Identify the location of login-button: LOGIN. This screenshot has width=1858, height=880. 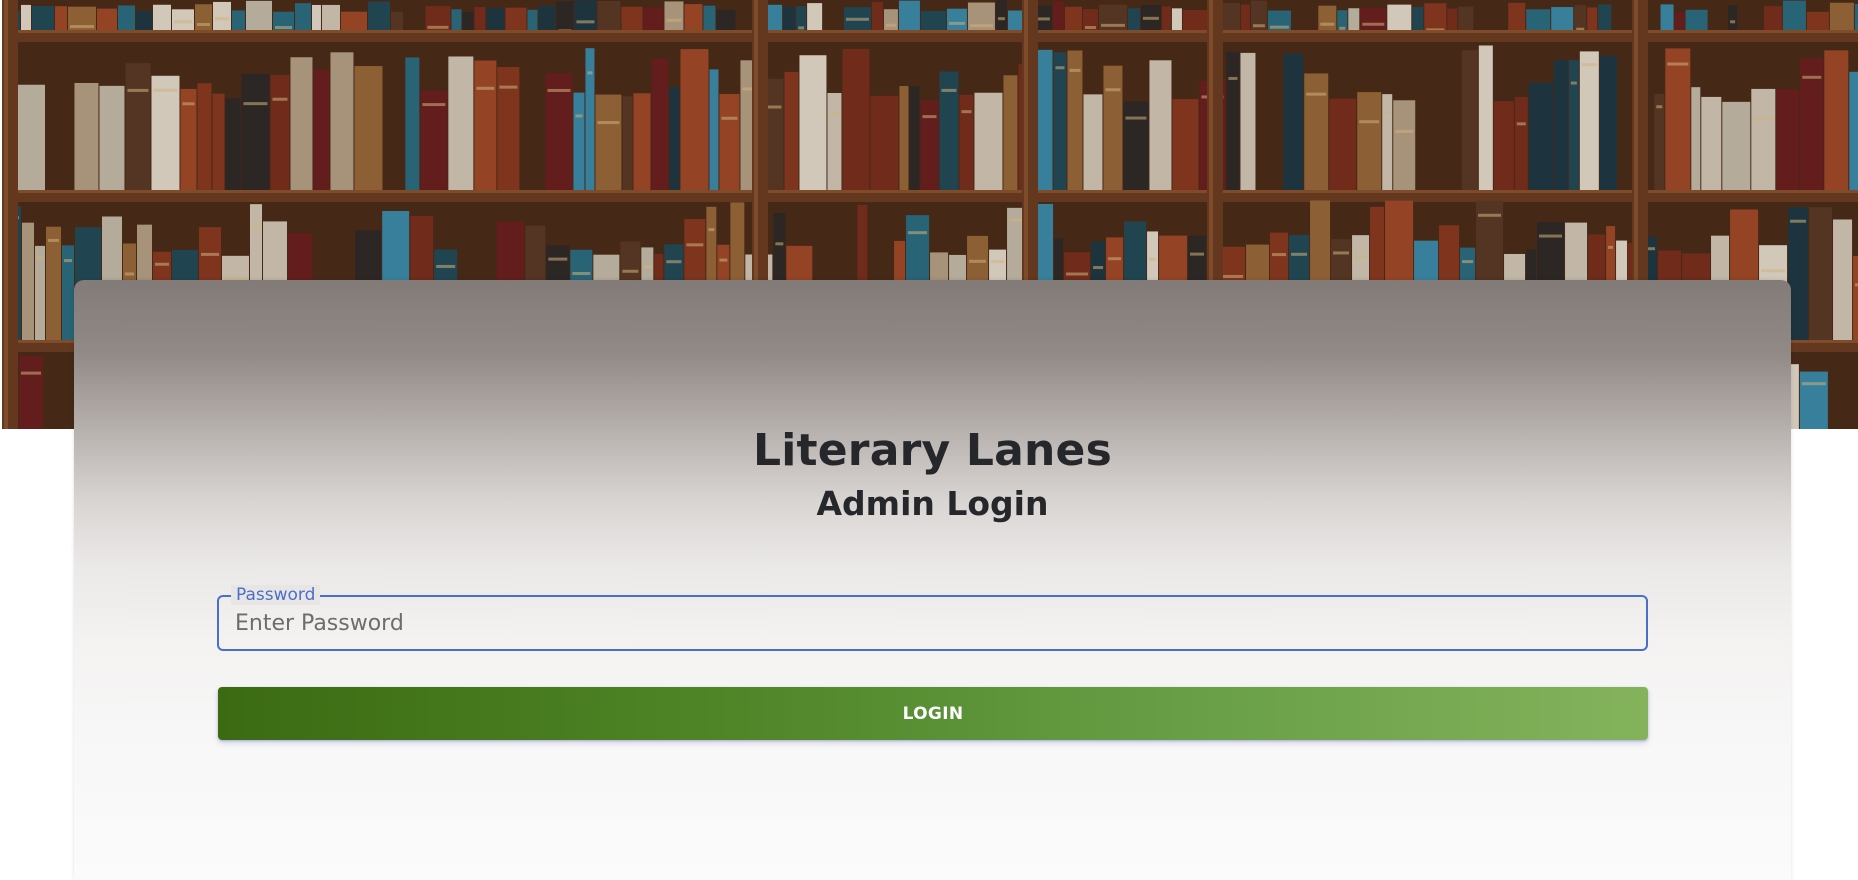
(933, 713).